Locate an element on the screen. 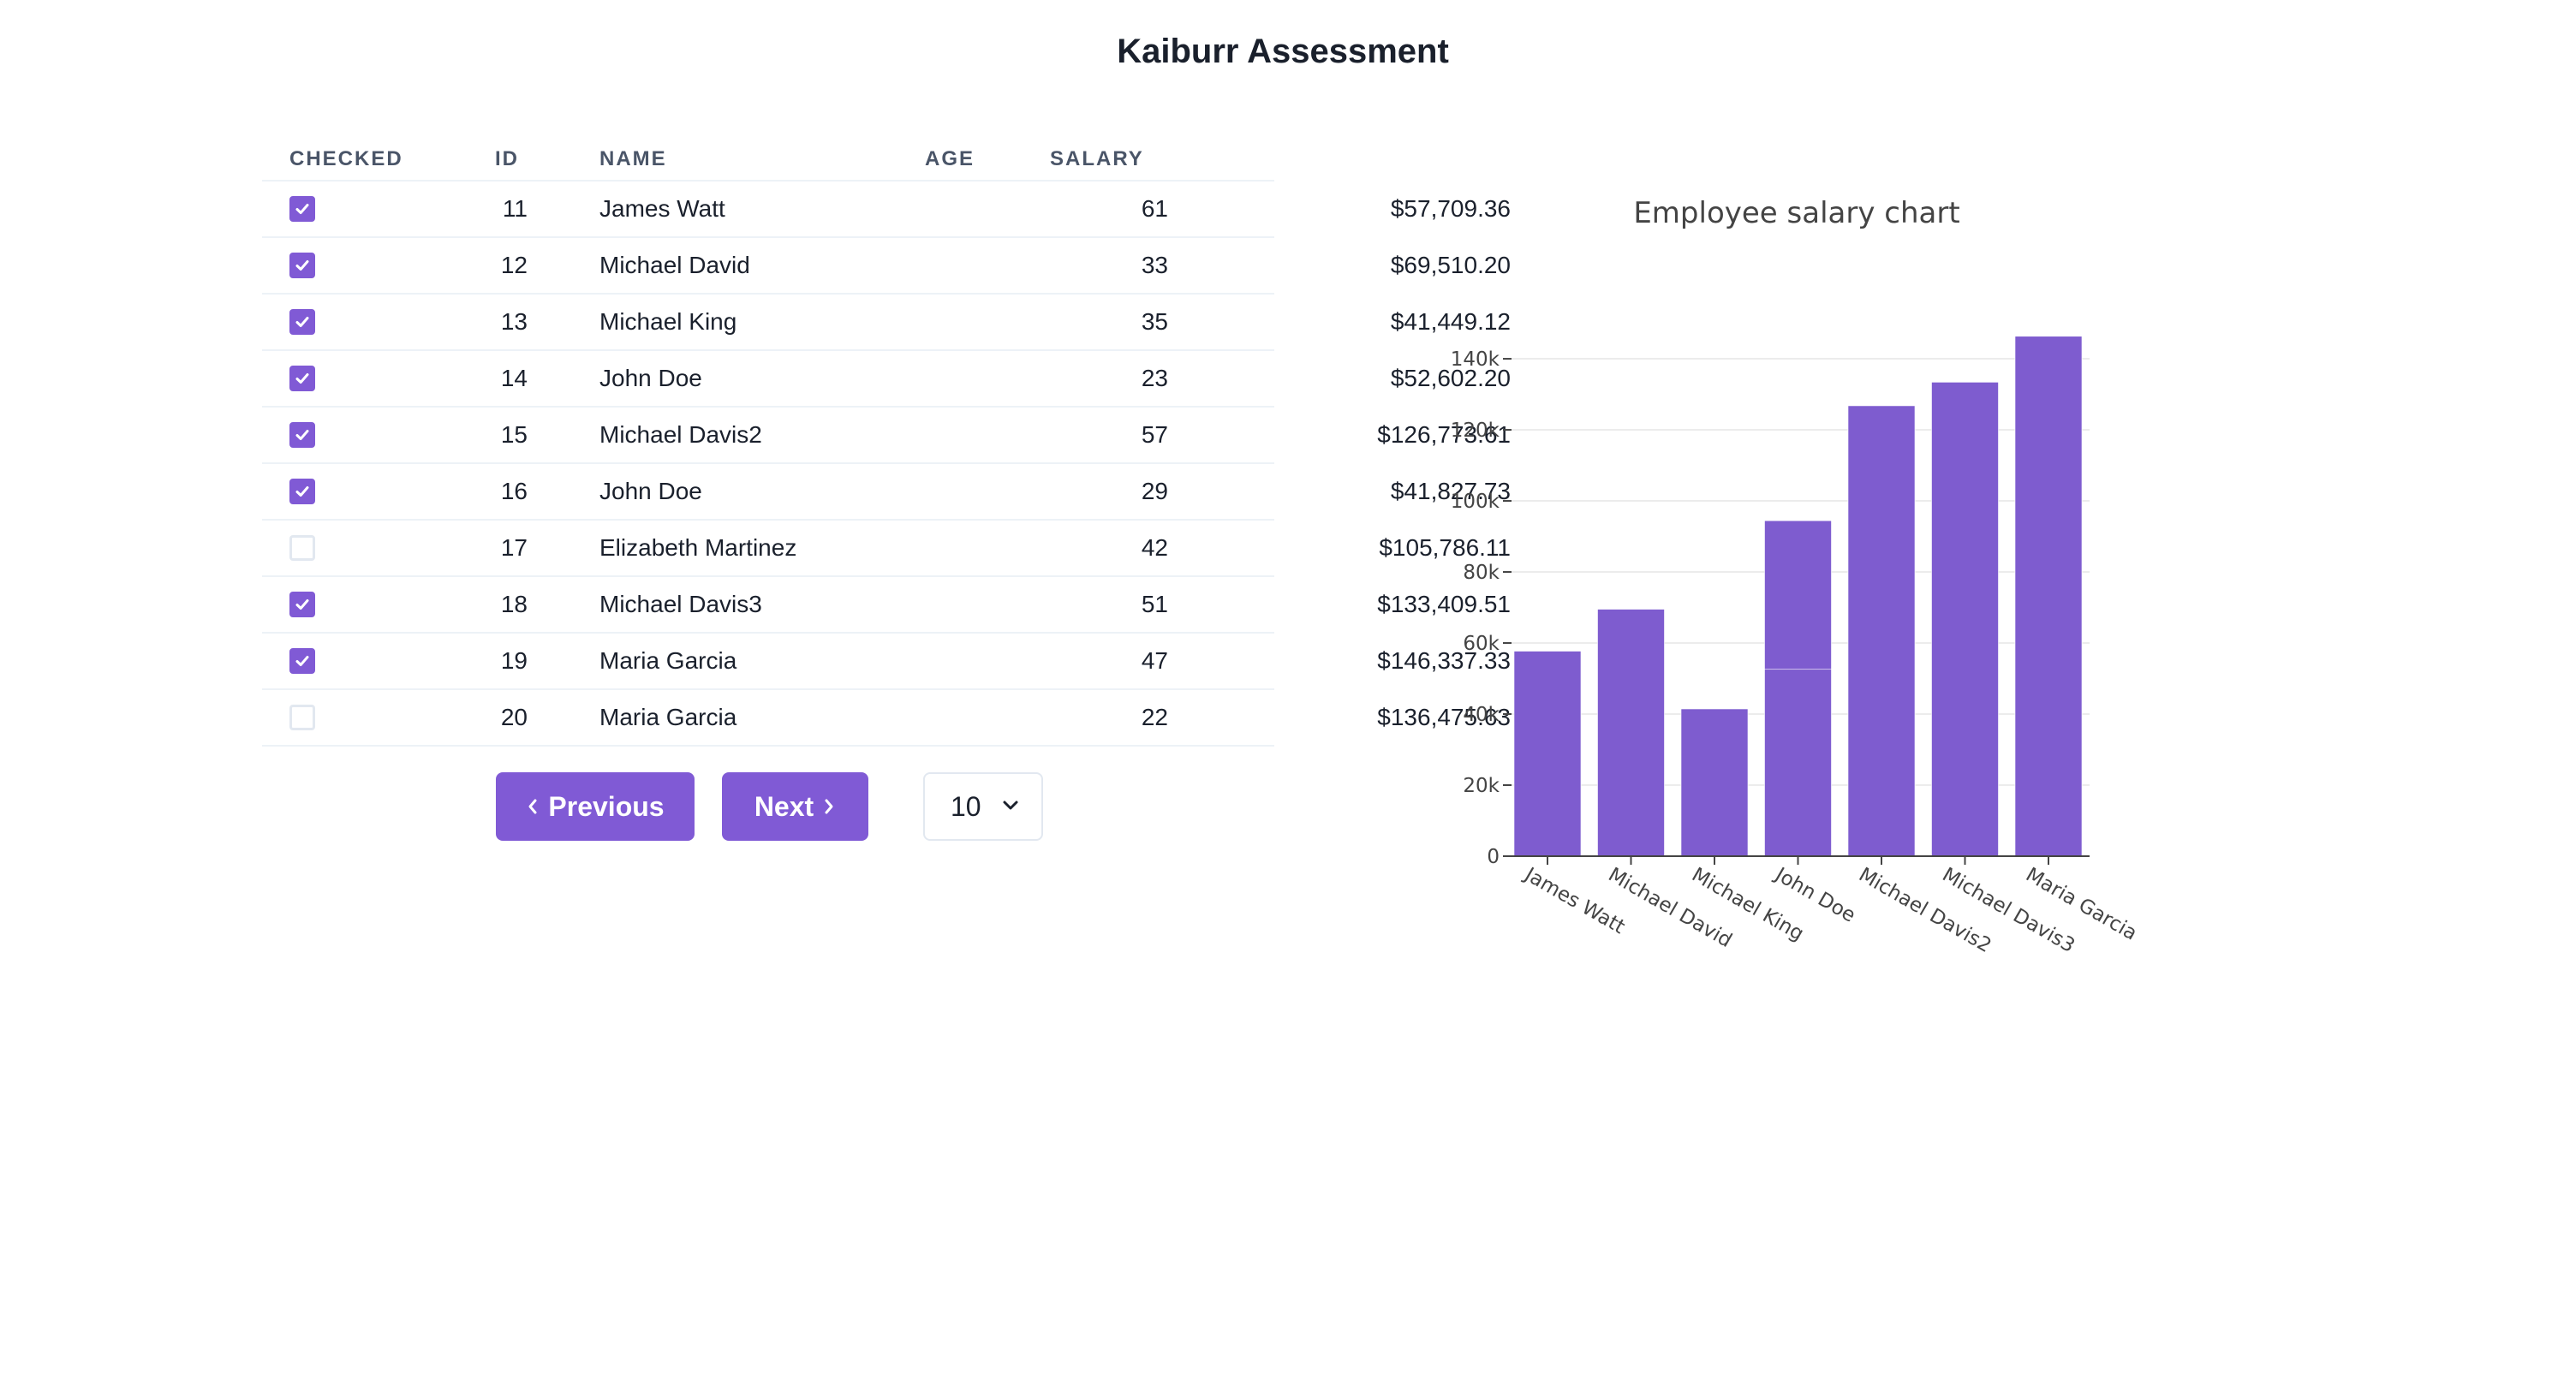 This screenshot has height=1399, width=2576. y-tick-label: 0 is located at coordinates (1493, 857).